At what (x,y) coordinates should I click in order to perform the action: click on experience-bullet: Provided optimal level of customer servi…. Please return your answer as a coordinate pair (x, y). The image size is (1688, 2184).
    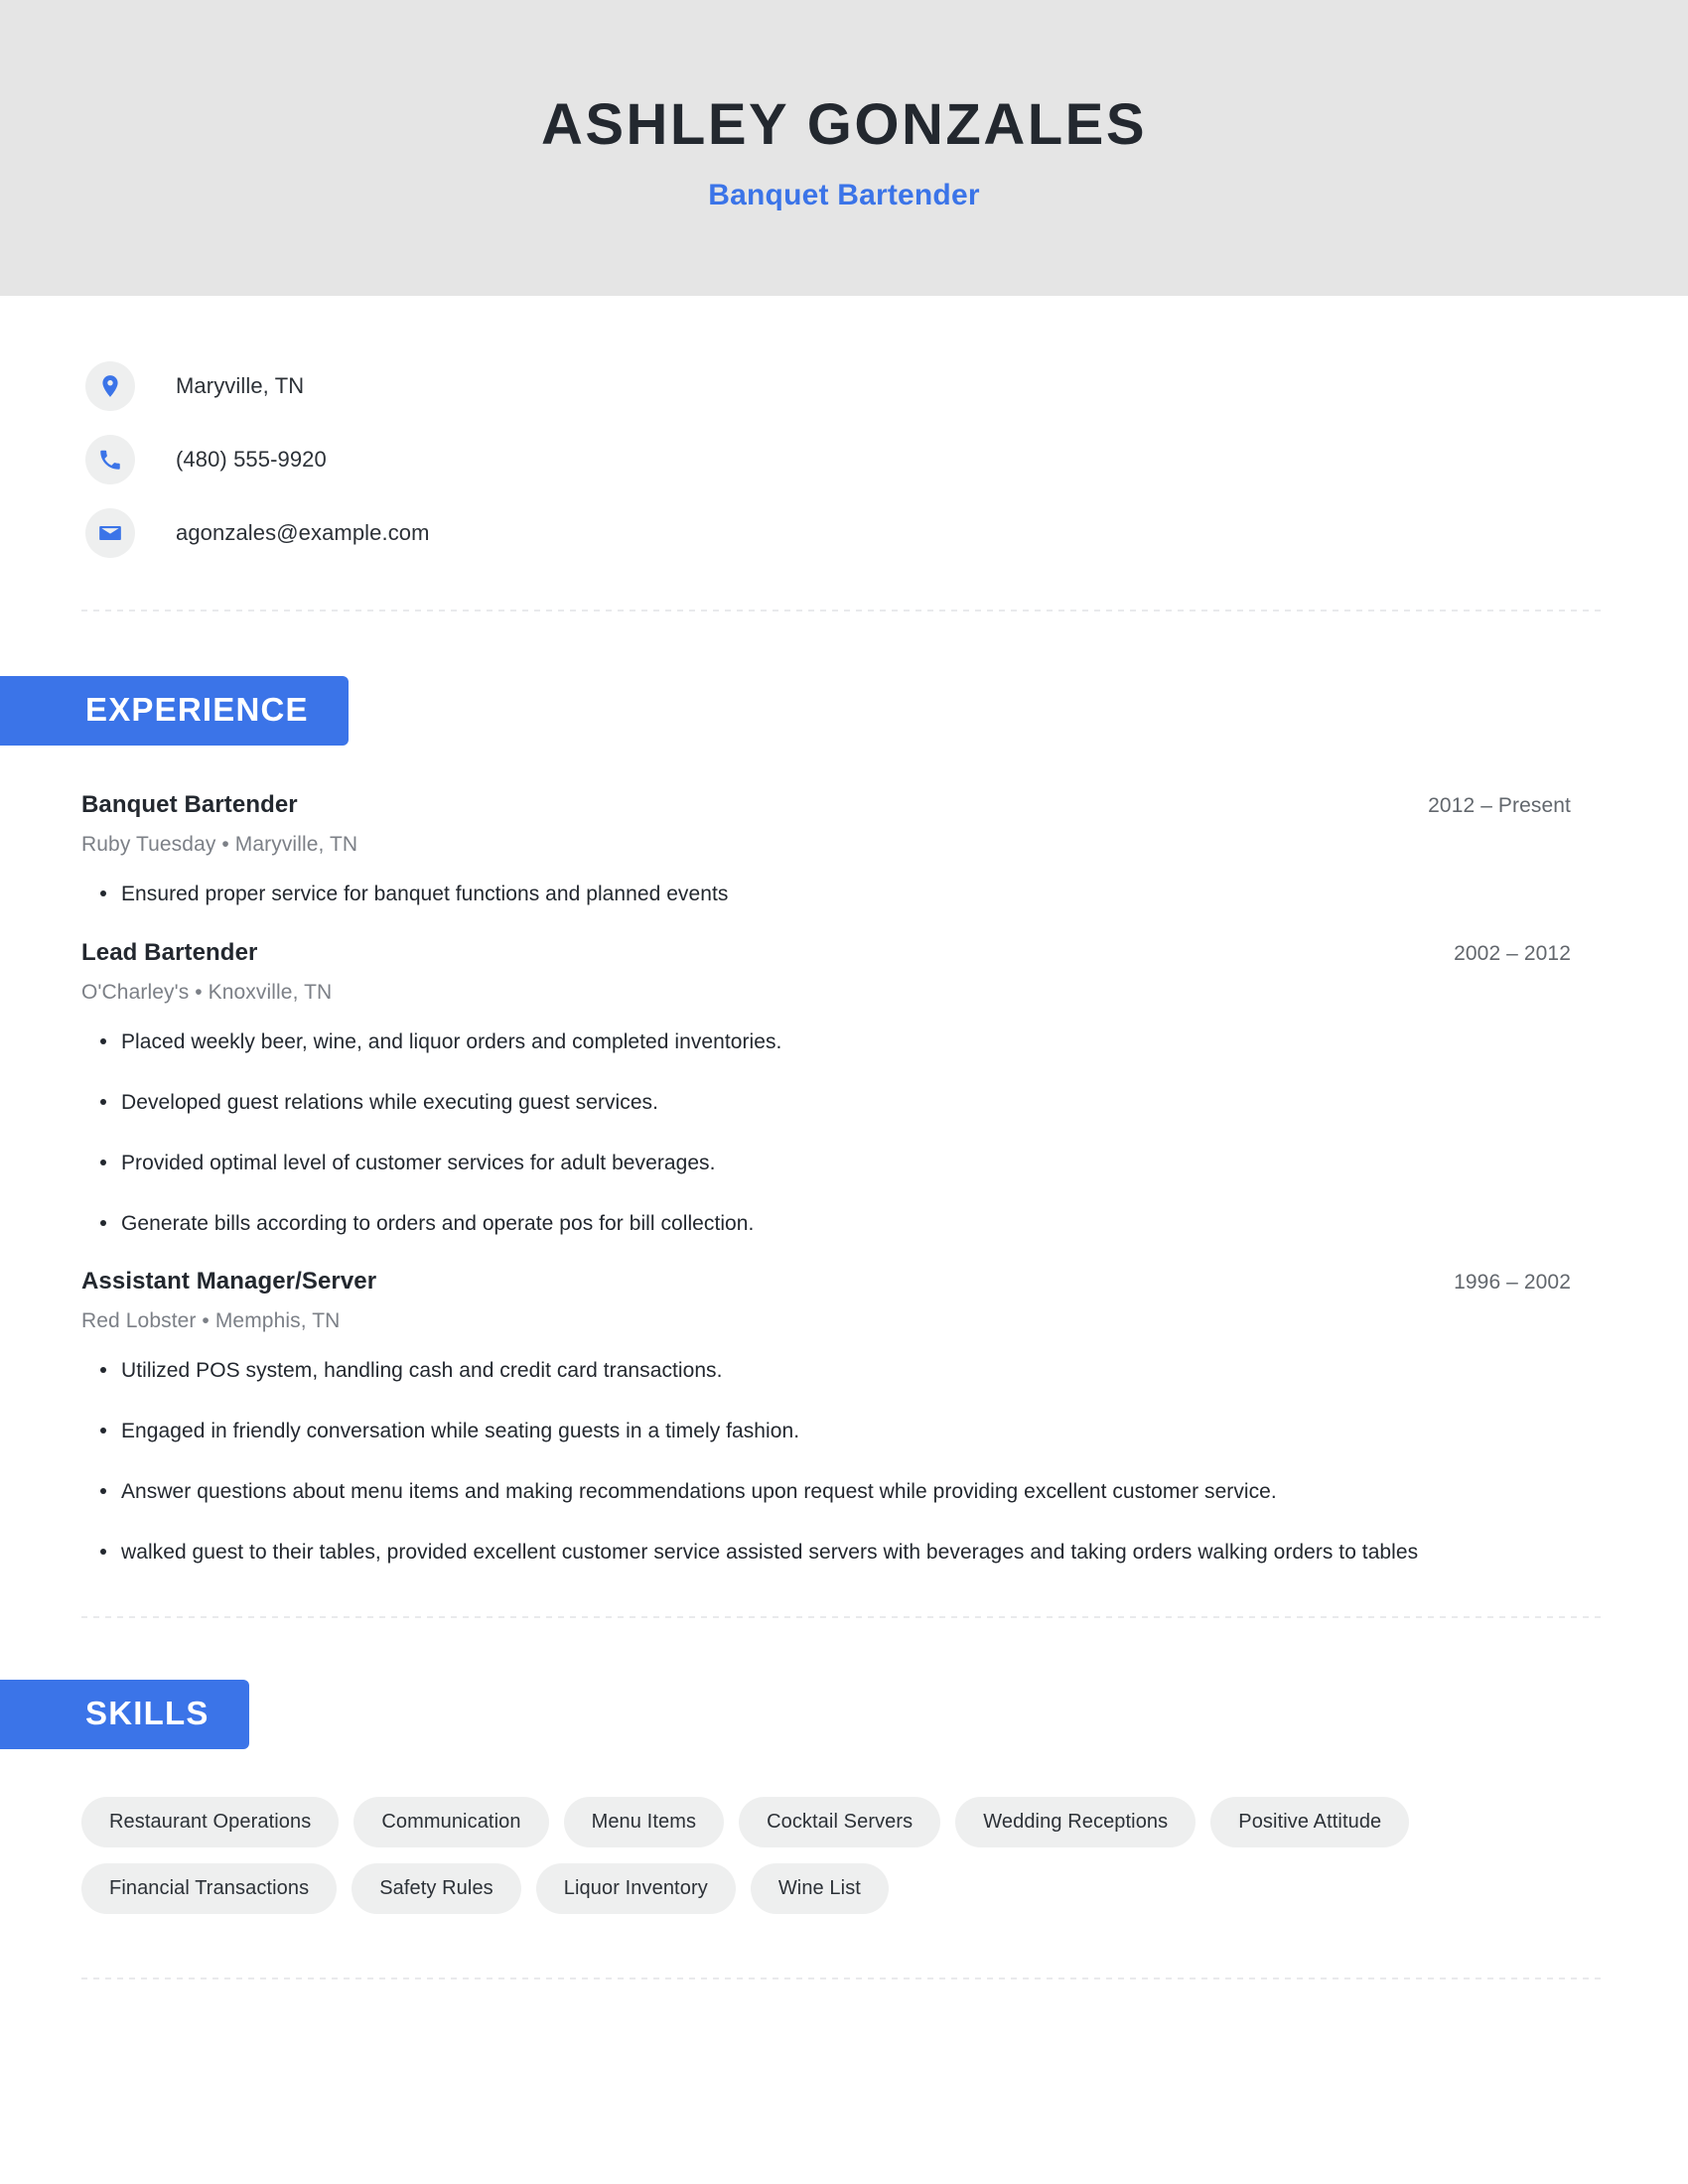
    Looking at the image, I should click on (806, 1163).